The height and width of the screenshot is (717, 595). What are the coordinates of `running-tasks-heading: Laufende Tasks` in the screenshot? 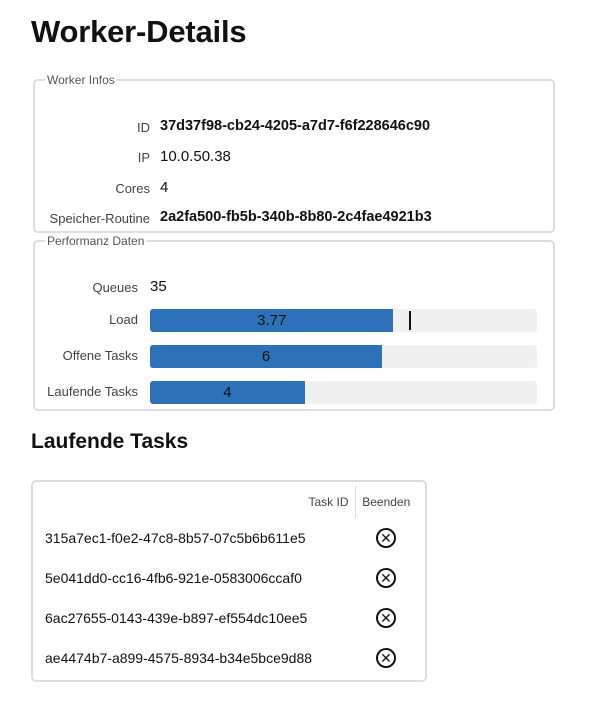 It's located at (110, 441).